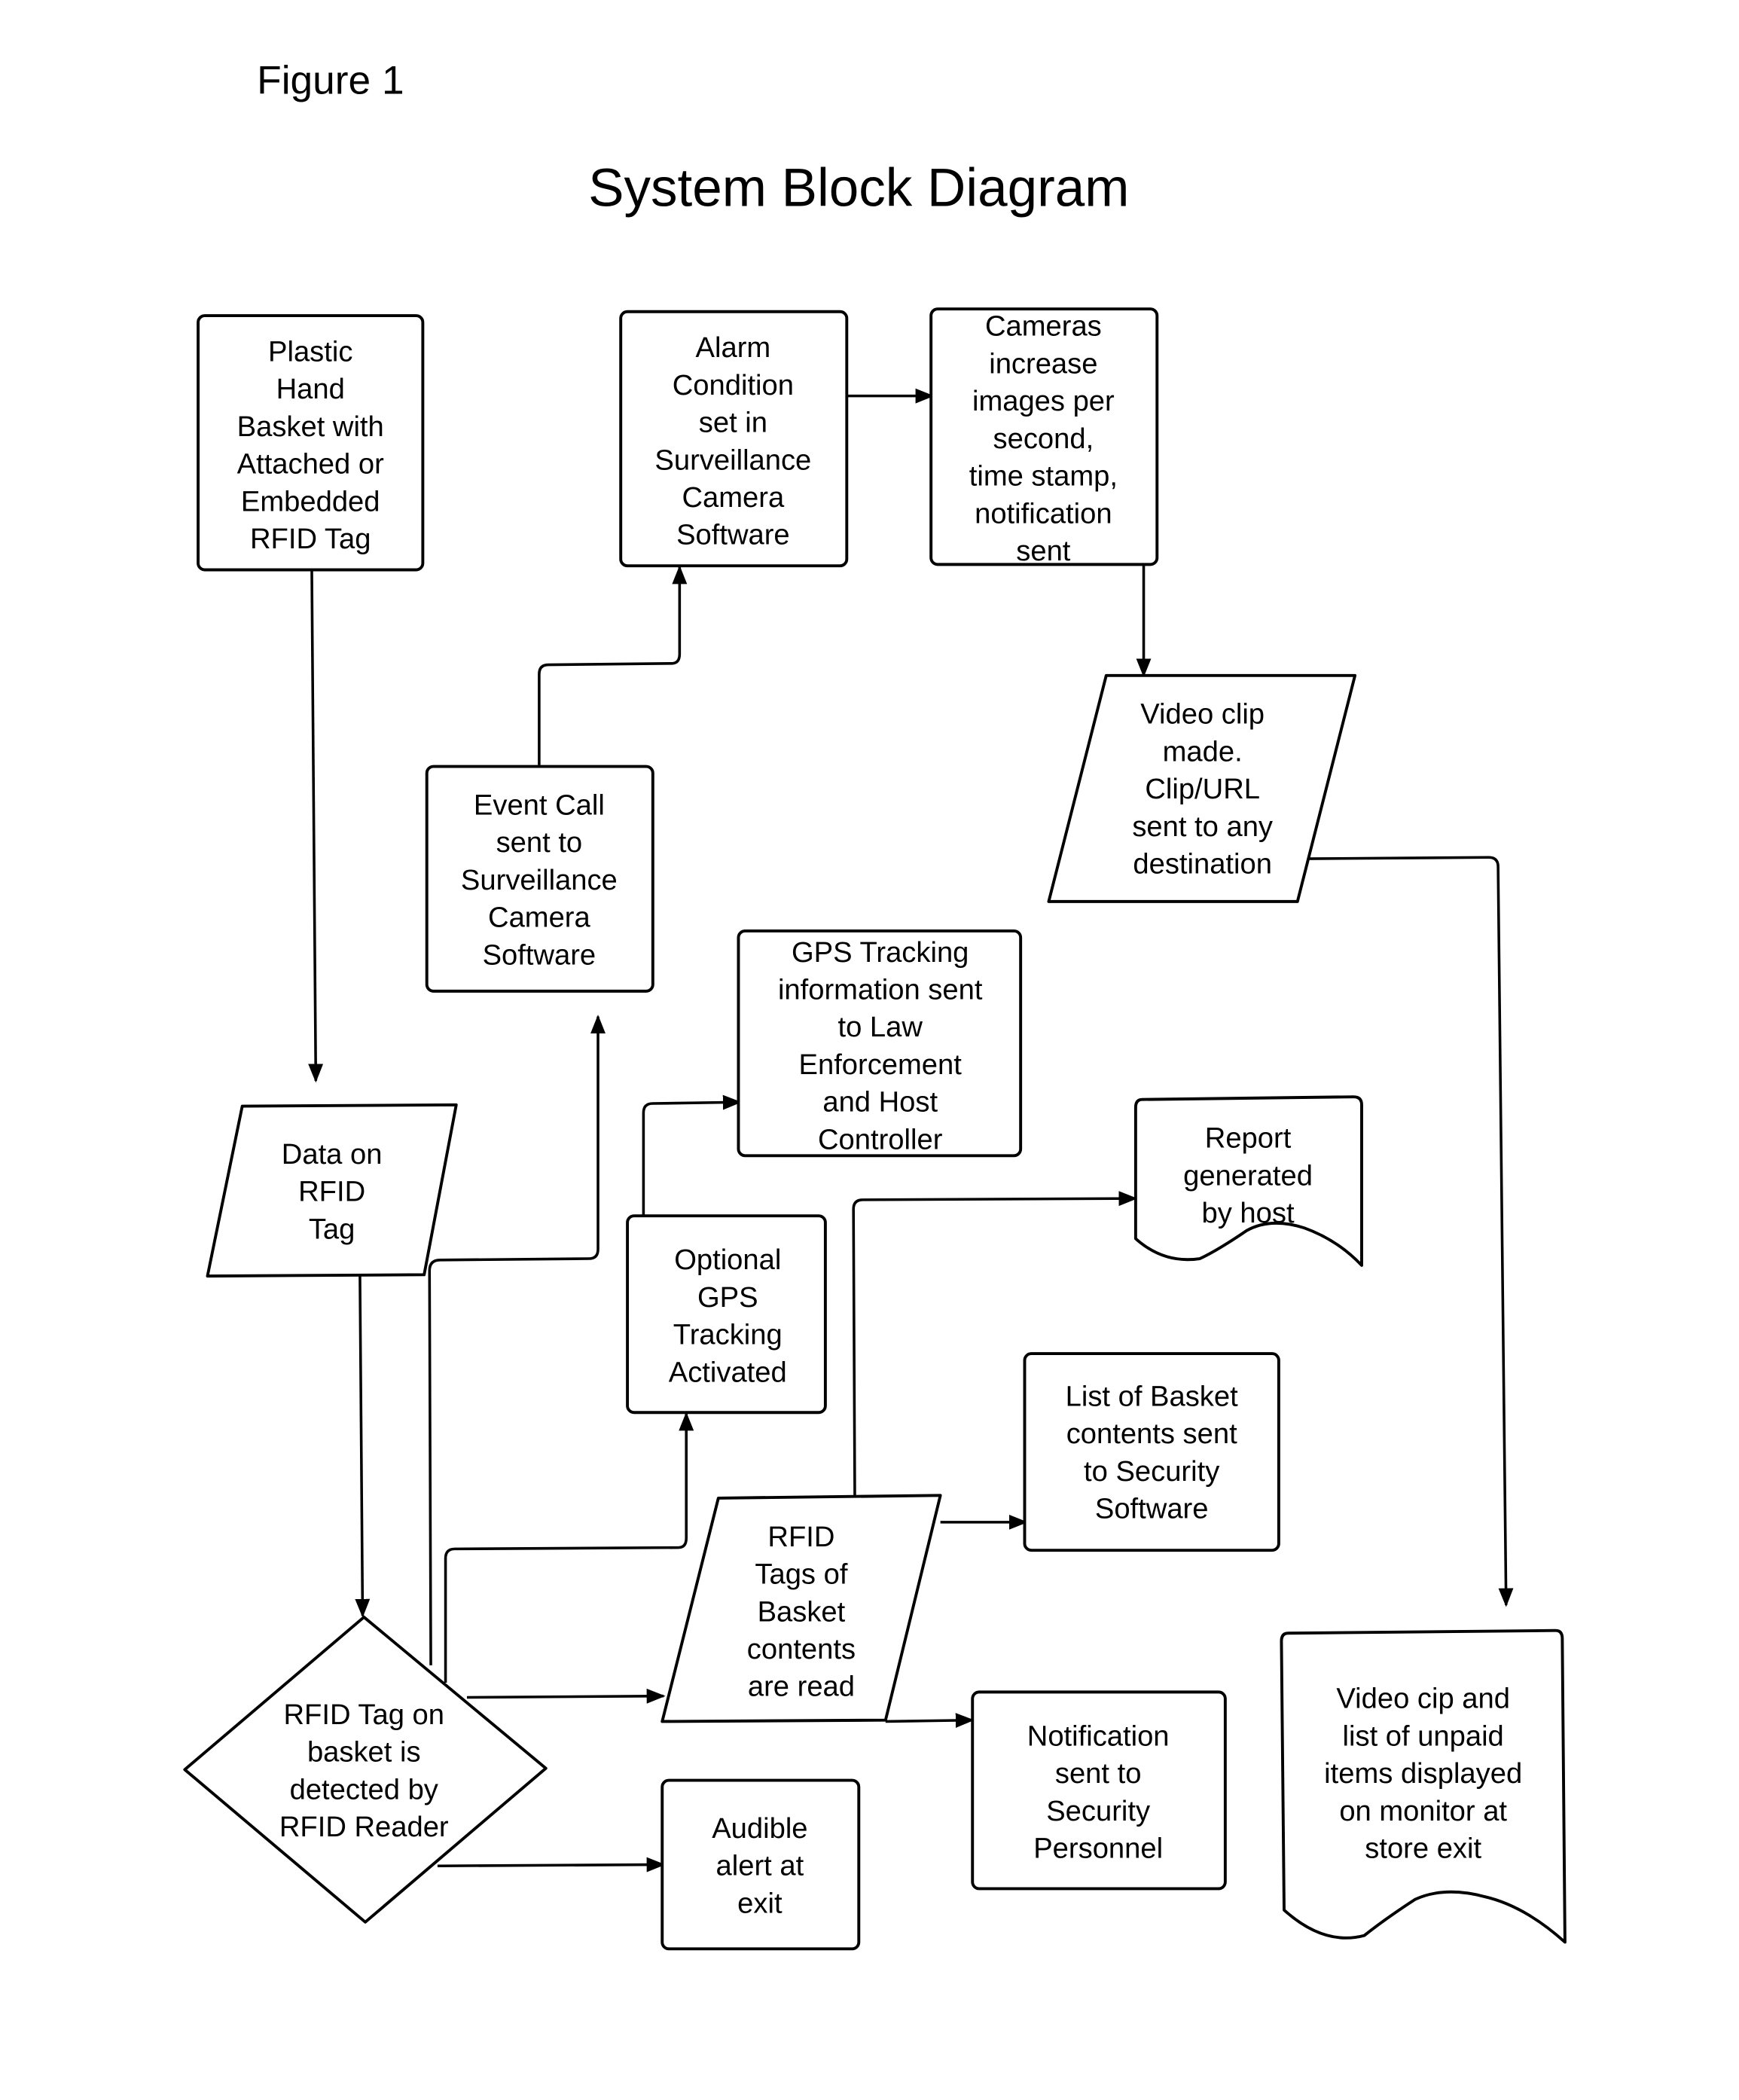  I want to click on label-line: on monitor at, so click(1423, 1811).